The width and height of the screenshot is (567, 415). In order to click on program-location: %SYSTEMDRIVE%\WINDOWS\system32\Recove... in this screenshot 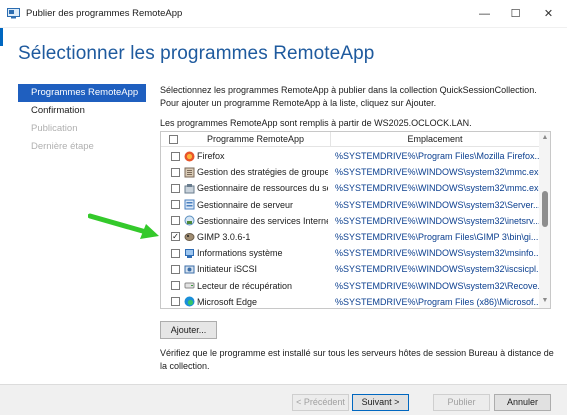, I will do `click(437, 285)`.